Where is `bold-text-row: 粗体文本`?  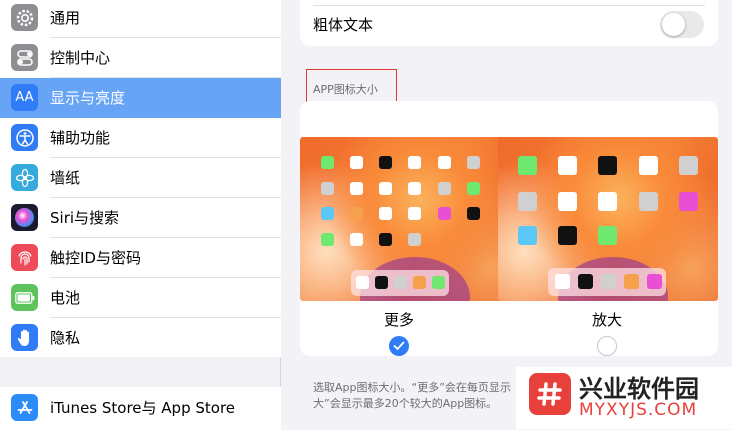
bold-text-row: 粗体文本 is located at coordinates (509, 23).